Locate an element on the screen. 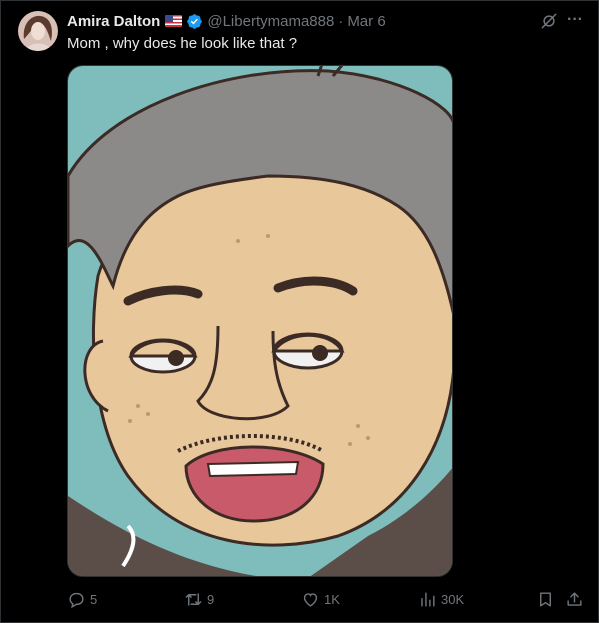 The height and width of the screenshot is (623, 599). views-count: 30K is located at coordinates (453, 599).